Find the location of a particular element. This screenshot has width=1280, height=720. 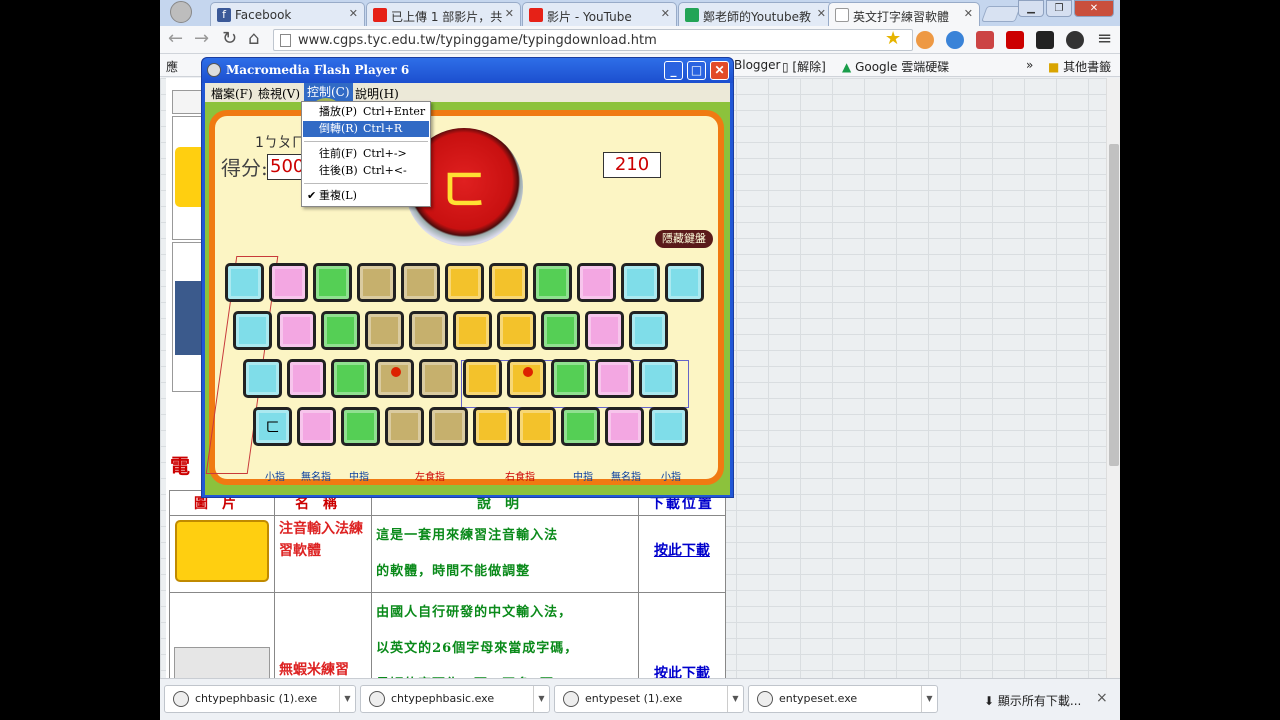

menu-view: 檢視(V) is located at coordinates (279, 93).